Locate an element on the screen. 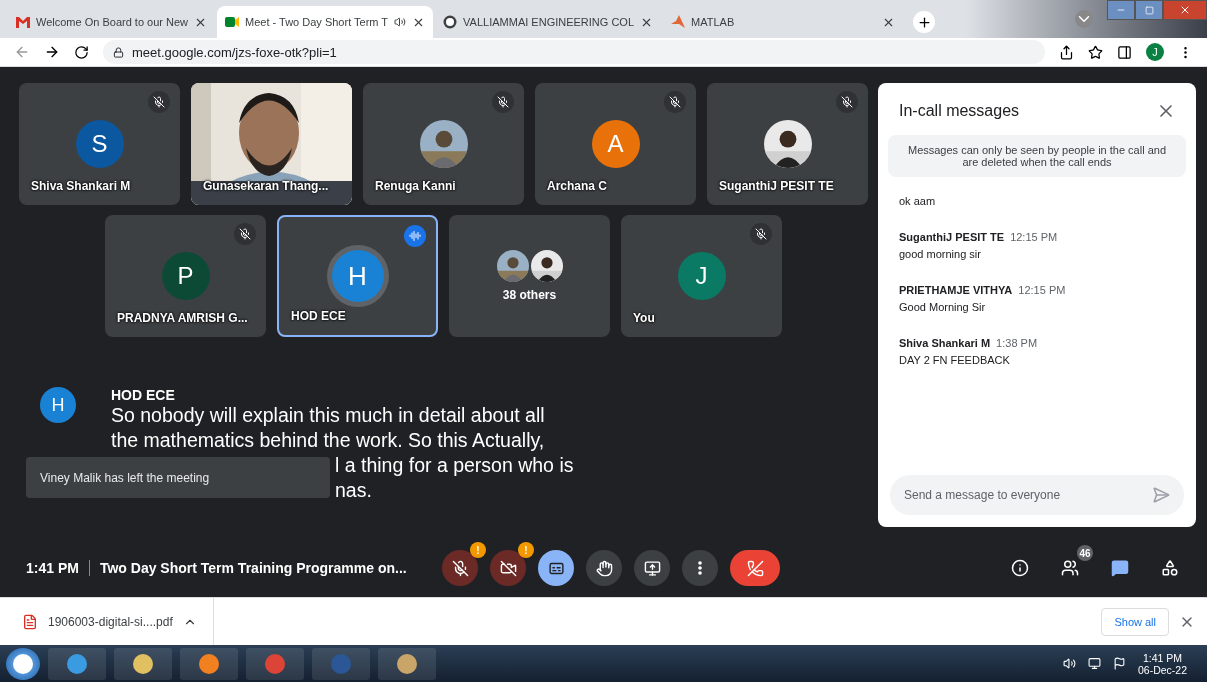 The width and height of the screenshot is (1207, 682). participant-name: You is located at coordinates (644, 318).